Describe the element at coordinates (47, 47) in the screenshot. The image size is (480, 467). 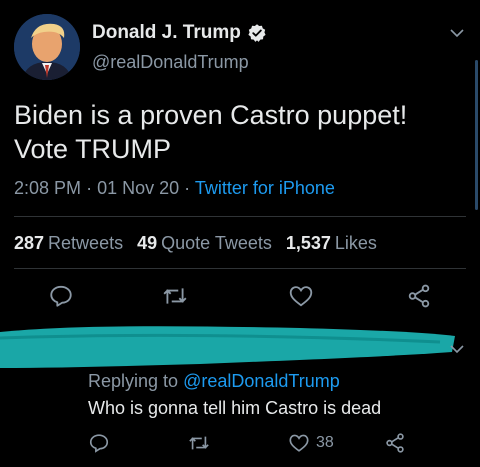
I see `avatar` at that location.